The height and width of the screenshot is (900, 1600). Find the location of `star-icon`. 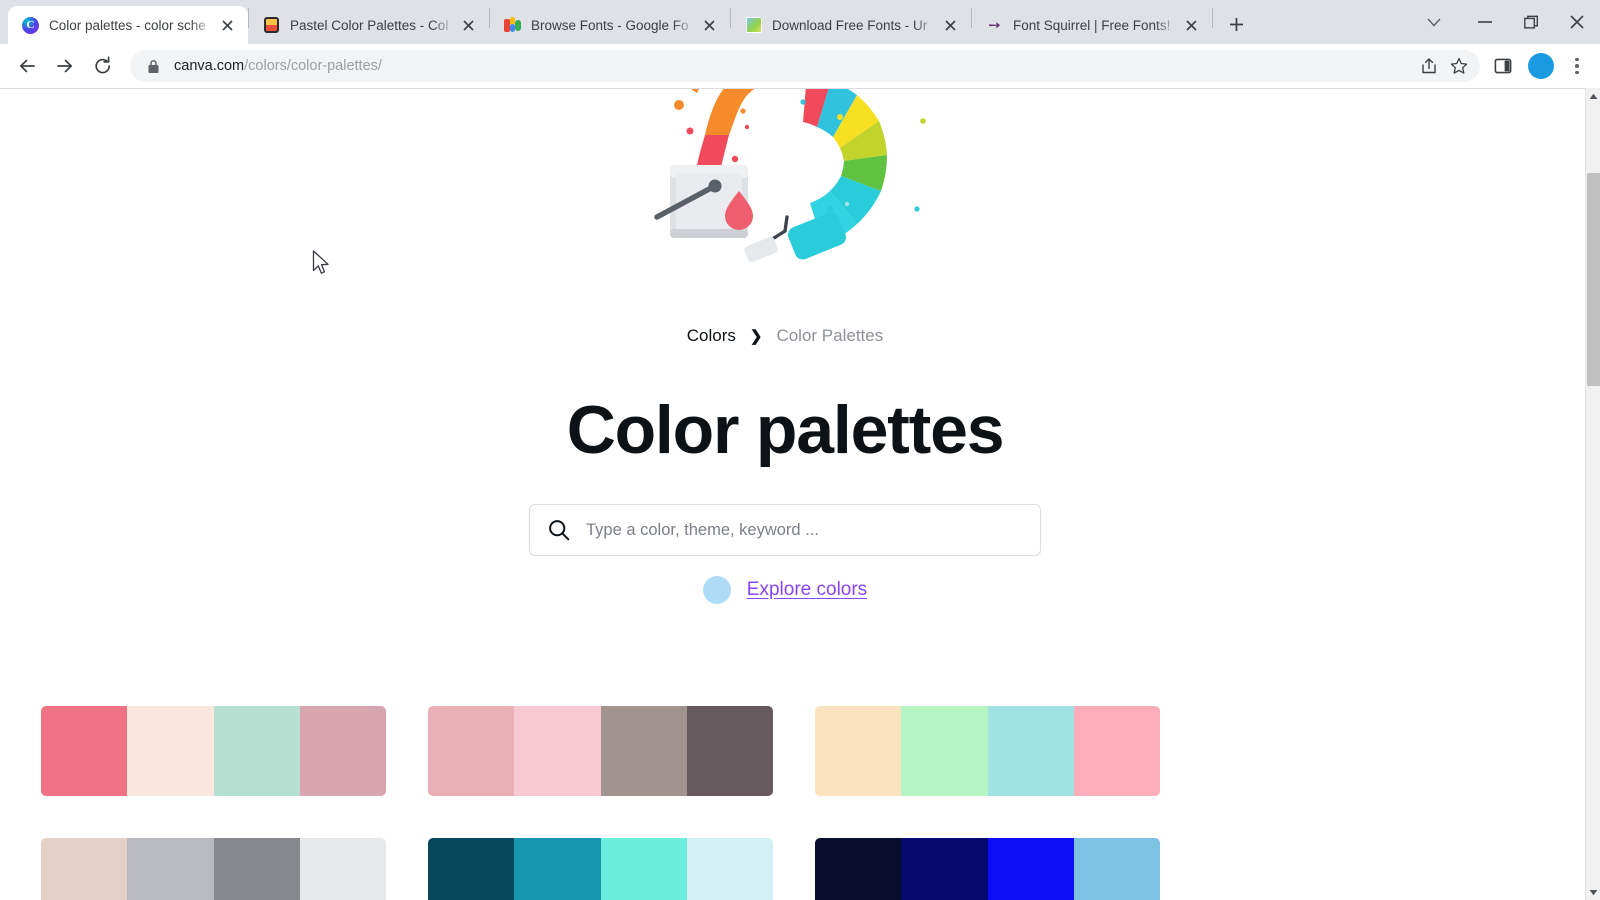

star-icon is located at coordinates (1459, 66).